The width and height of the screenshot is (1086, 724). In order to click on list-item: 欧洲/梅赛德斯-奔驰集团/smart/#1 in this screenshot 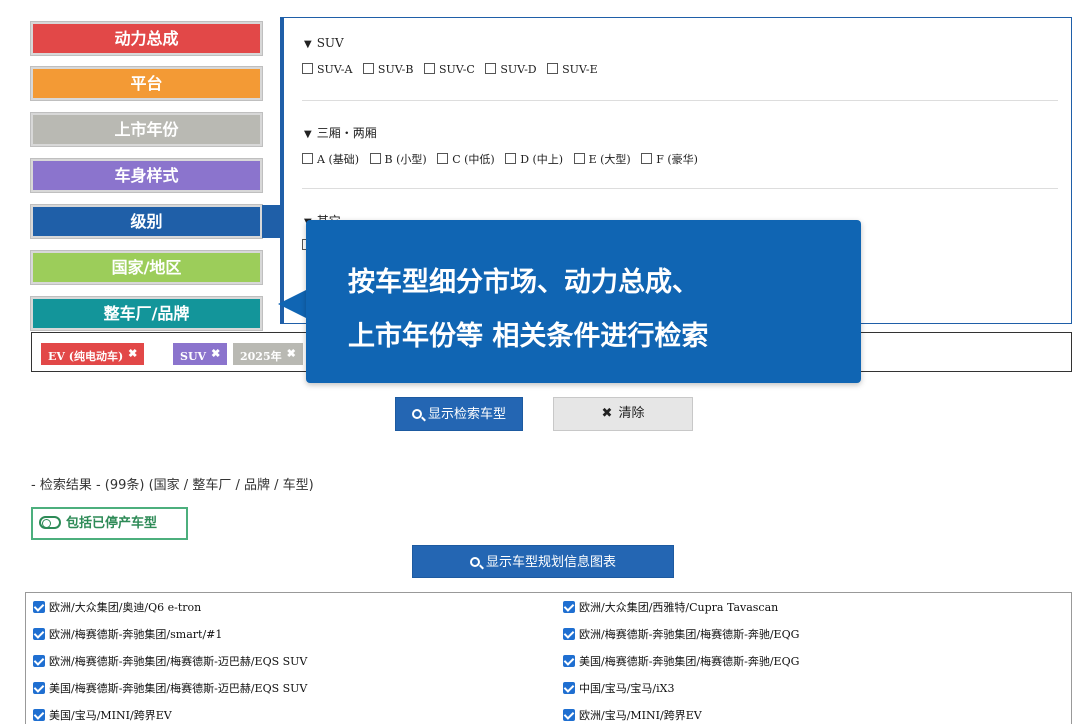, I will do `click(127, 634)`.